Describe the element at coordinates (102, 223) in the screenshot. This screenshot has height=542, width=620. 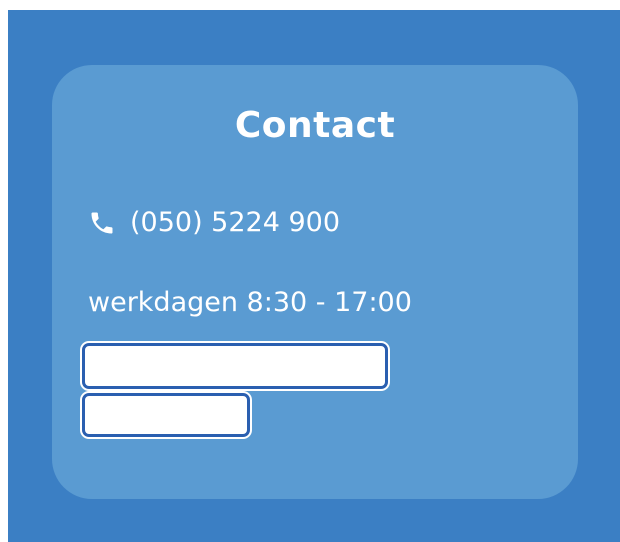
I see `phone-icon` at that location.